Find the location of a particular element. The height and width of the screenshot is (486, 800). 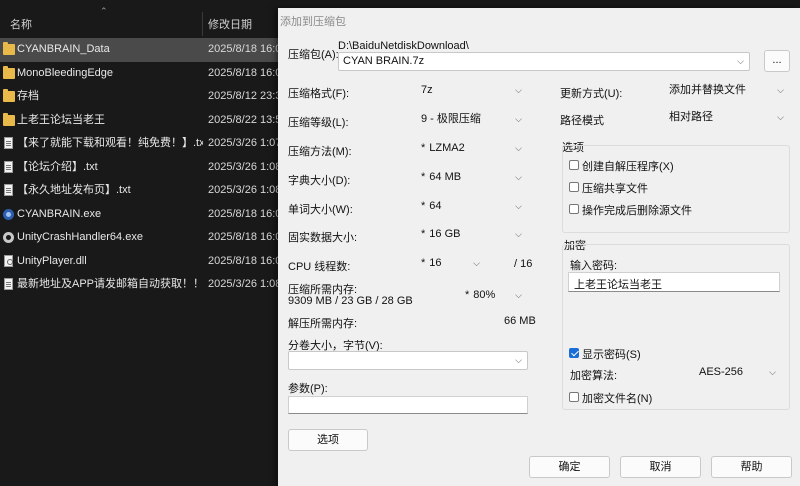

cancel-button: 取消 is located at coordinates (660, 467).